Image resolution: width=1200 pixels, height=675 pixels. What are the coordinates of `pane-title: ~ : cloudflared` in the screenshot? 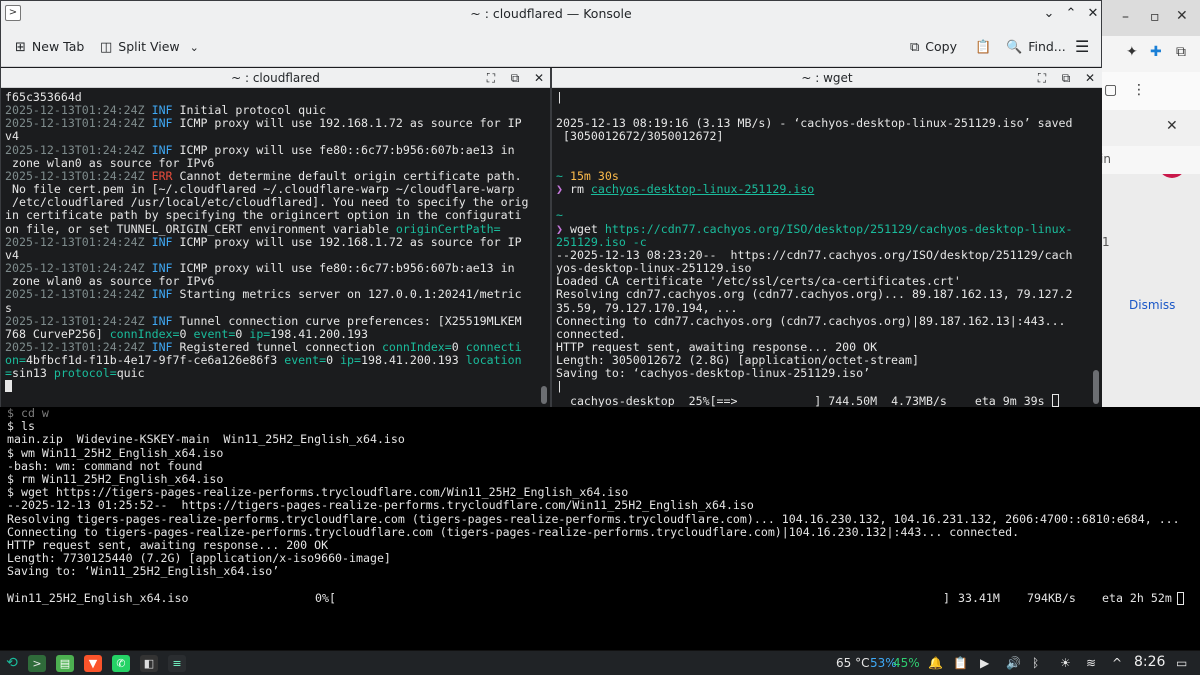 It's located at (275, 78).